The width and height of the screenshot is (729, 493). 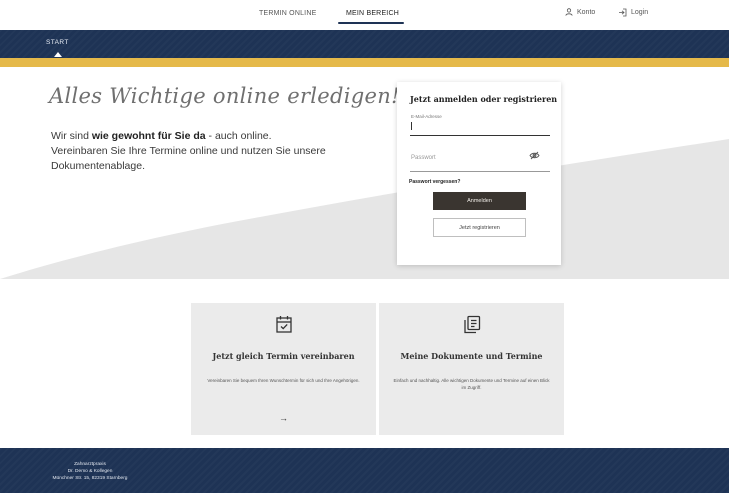 What do you see at coordinates (471, 356) in the screenshot?
I see `documents-card-title: Meine Dokumente und Termine` at bounding box center [471, 356].